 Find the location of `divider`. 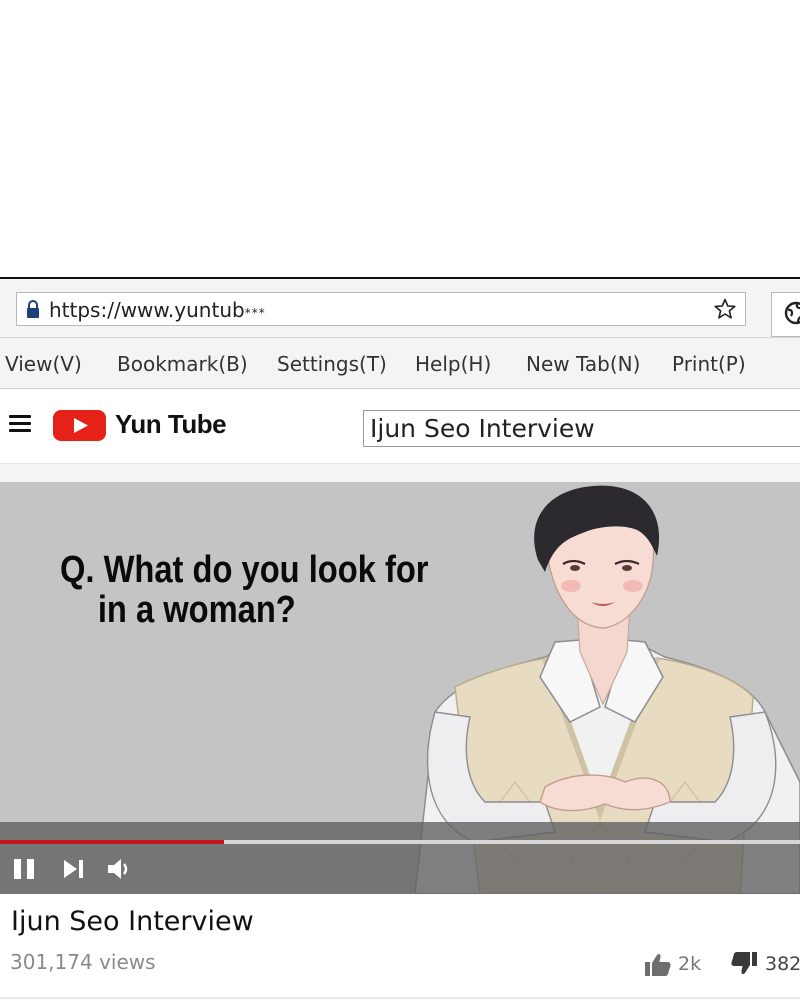

divider is located at coordinates (400, 998).